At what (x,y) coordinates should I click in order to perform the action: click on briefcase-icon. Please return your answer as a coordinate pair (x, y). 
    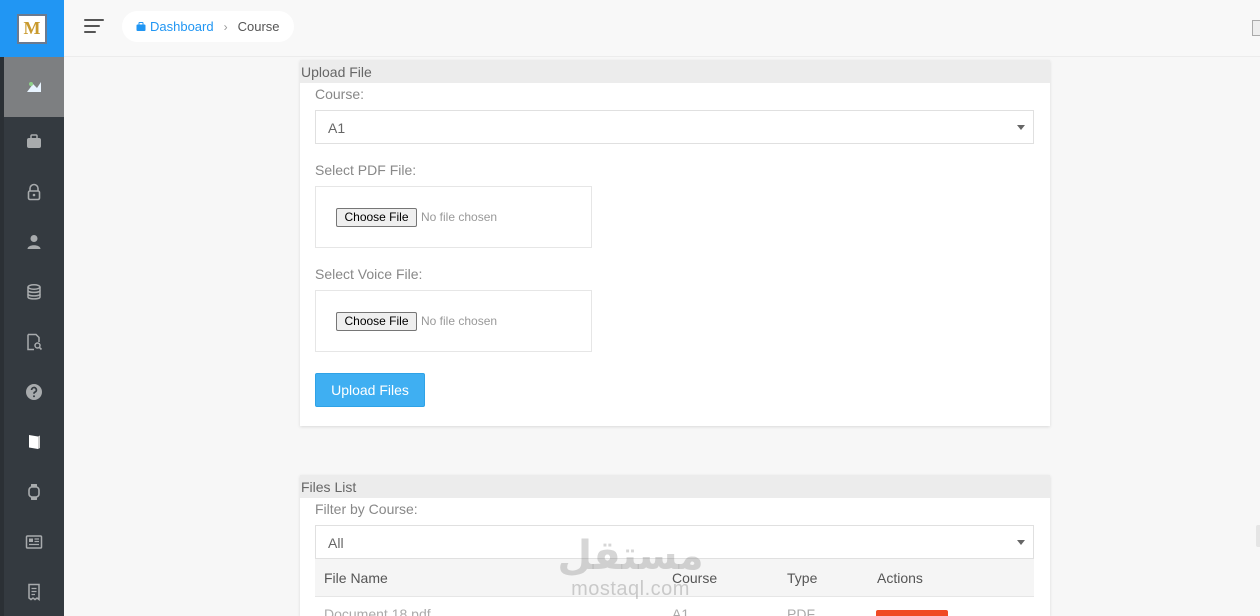
    Looking at the image, I should click on (34, 141).